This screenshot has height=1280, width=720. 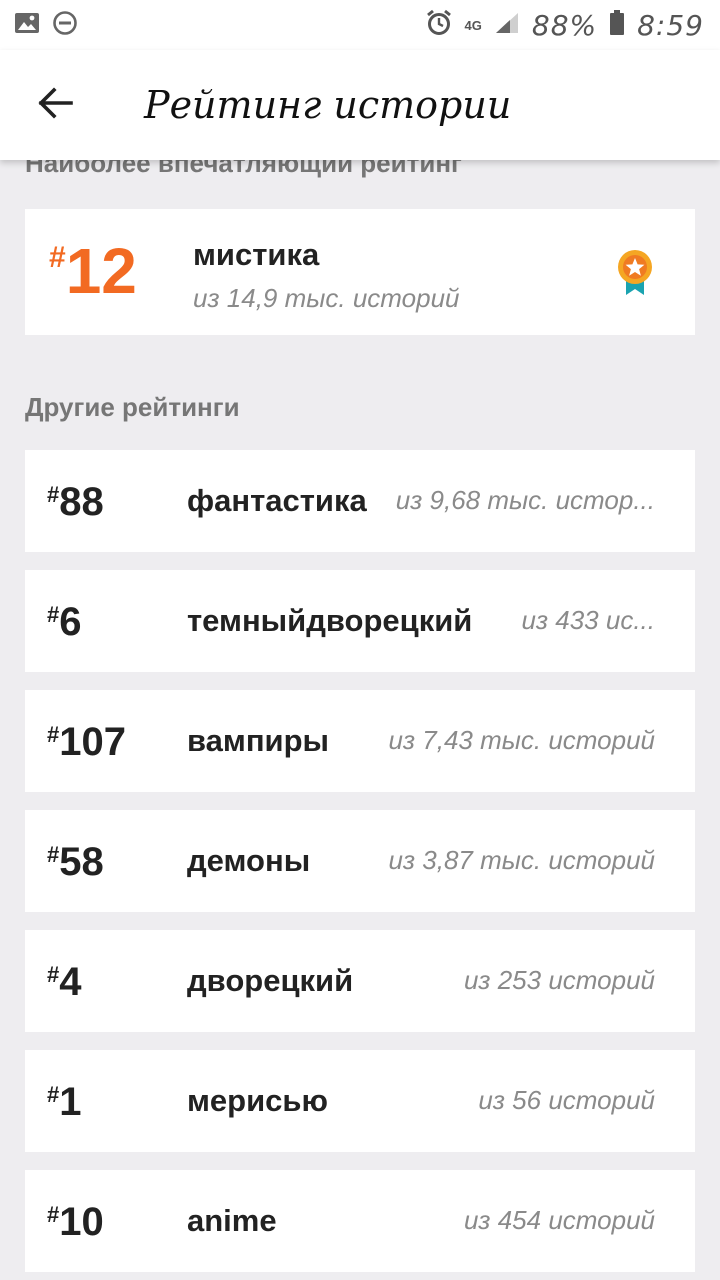 What do you see at coordinates (522, 860) in the screenshot?
I see `story-count: из 3,87 тыс. историй` at bounding box center [522, 860].